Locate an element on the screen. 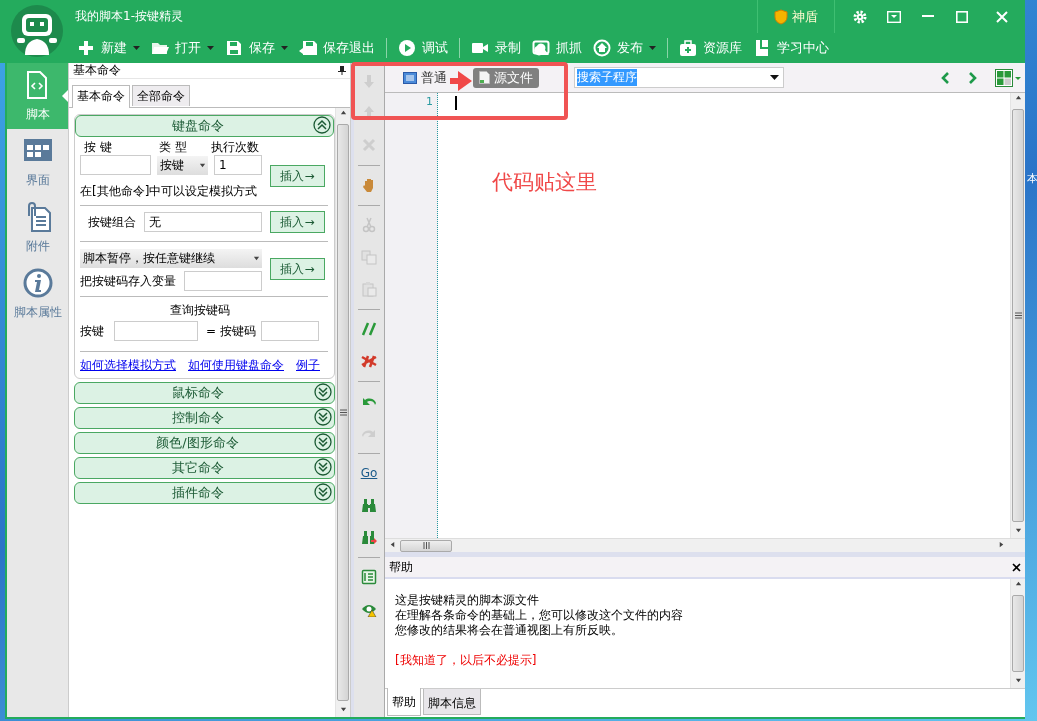 The width and height of the screenshot is (1037, 721). uncomment-icon is located at coordinates (369, 361).